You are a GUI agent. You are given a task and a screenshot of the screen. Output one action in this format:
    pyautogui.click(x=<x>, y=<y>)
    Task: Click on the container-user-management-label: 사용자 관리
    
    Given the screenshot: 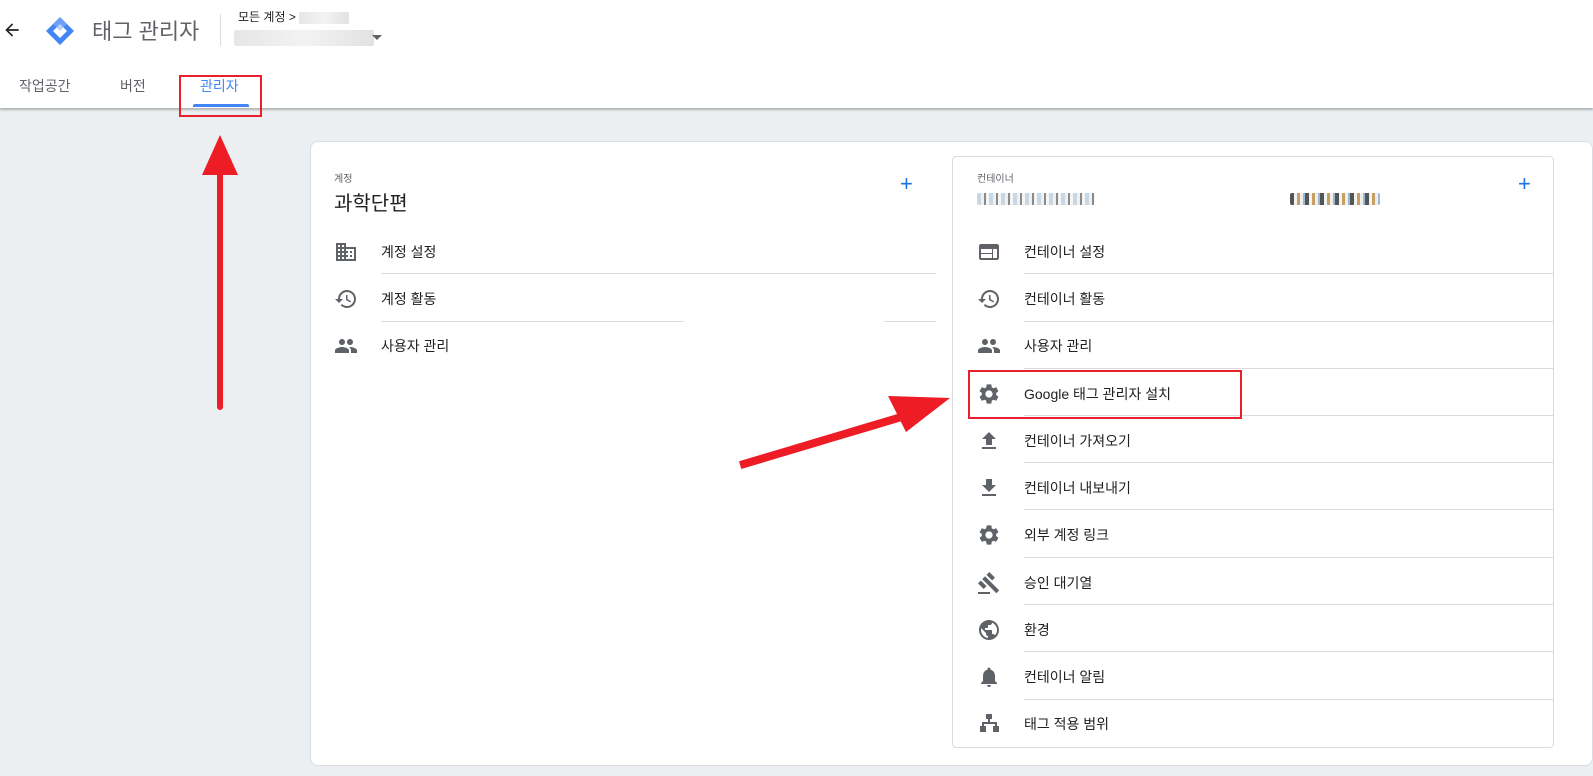 What is the action you would take?
    pyautogui.click(x=1058, y=346)
    